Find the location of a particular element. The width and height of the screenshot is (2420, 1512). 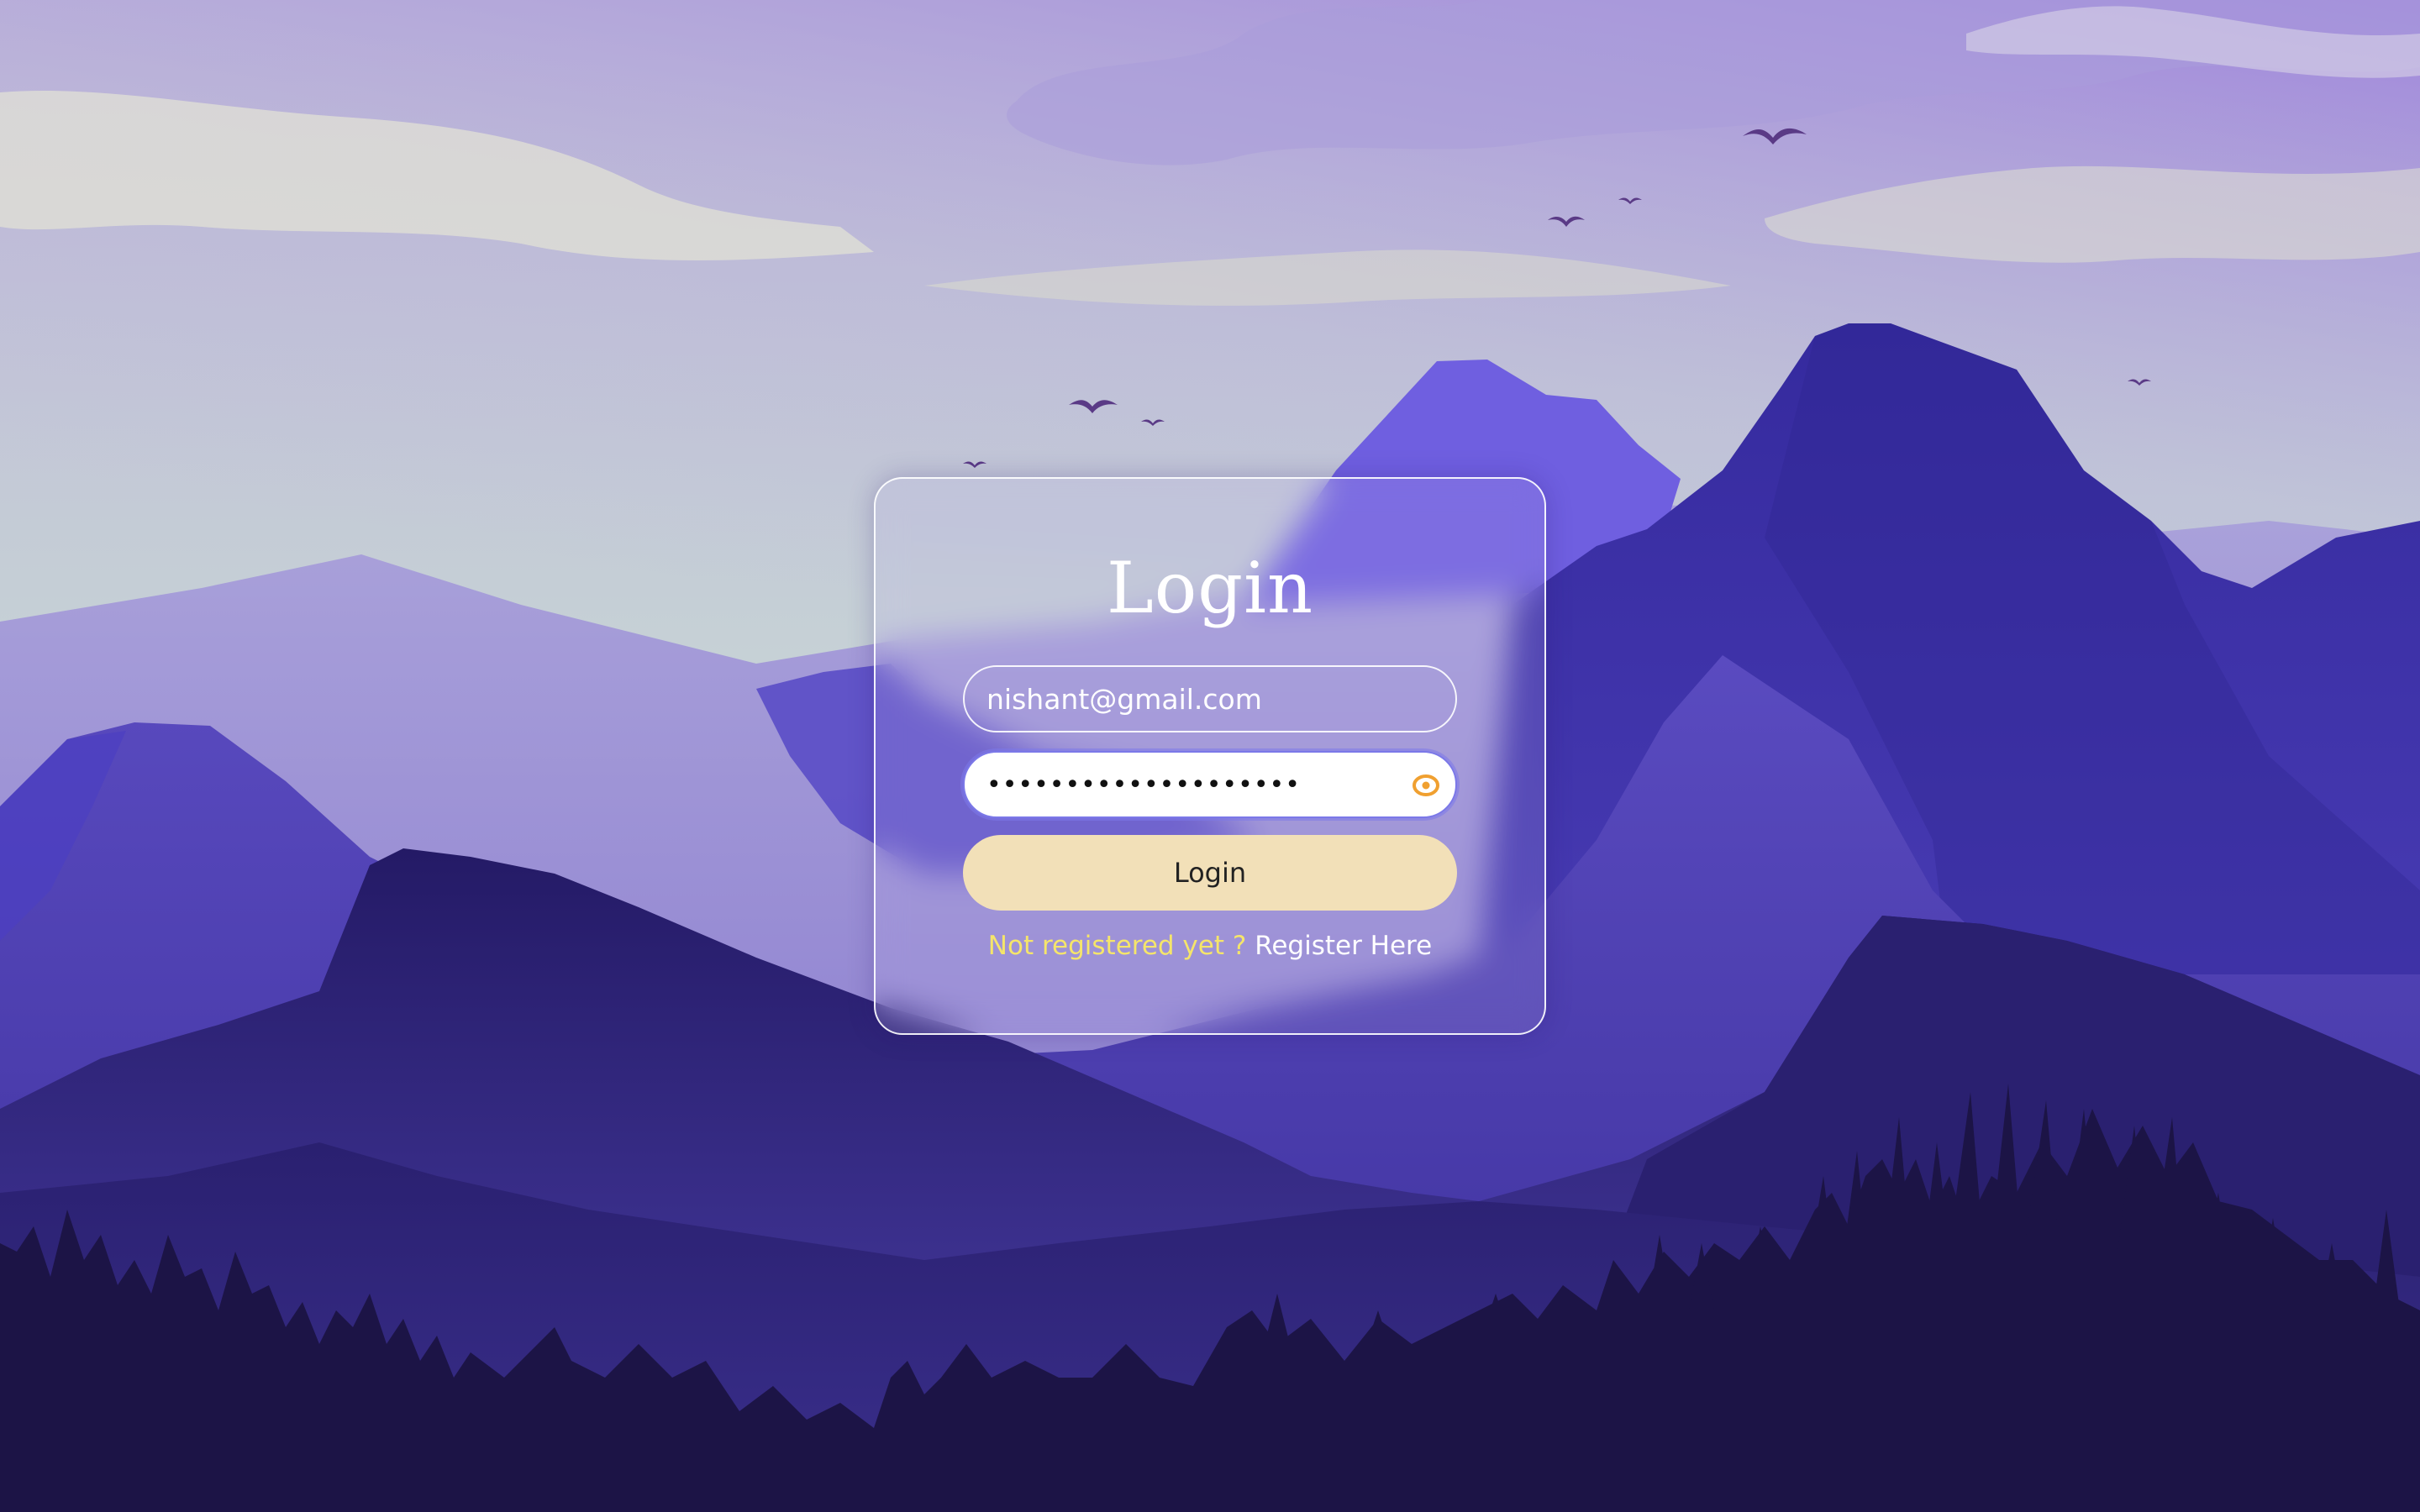

password-input is located at coordinates (1175, 784).